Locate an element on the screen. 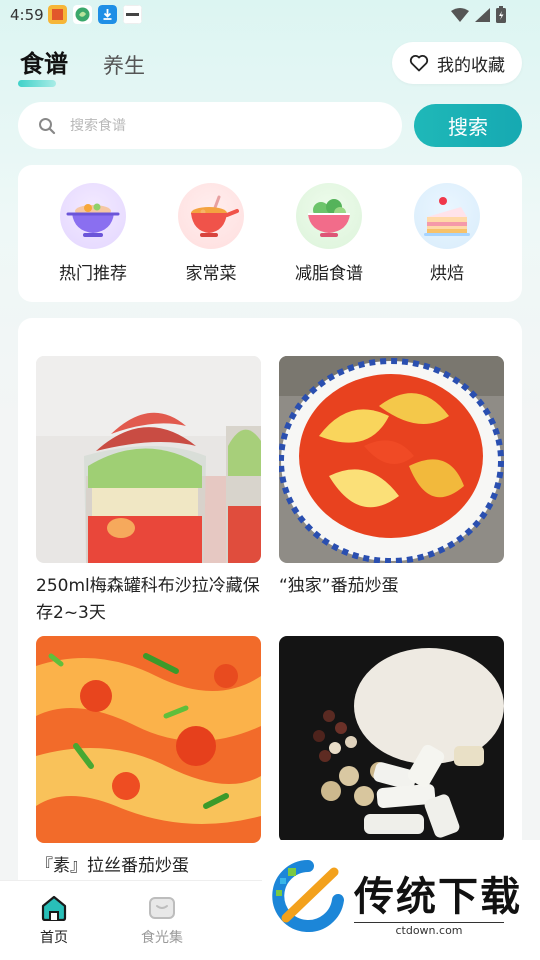  watermark-text: 传统下载 is located at coordinates (438, 897).